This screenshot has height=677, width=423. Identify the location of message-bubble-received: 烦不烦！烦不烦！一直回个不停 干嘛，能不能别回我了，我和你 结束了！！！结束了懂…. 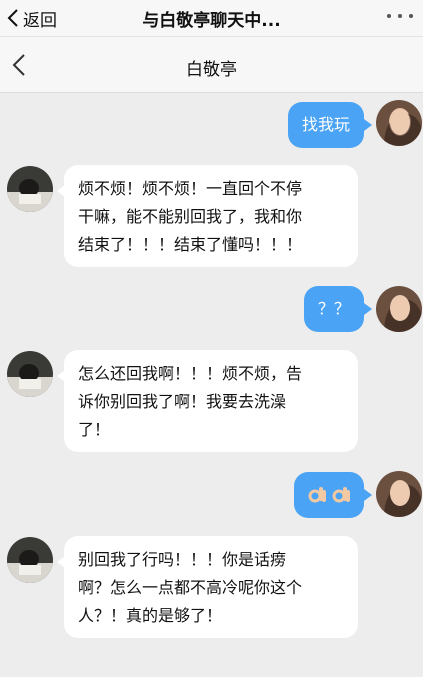
(211, 216).